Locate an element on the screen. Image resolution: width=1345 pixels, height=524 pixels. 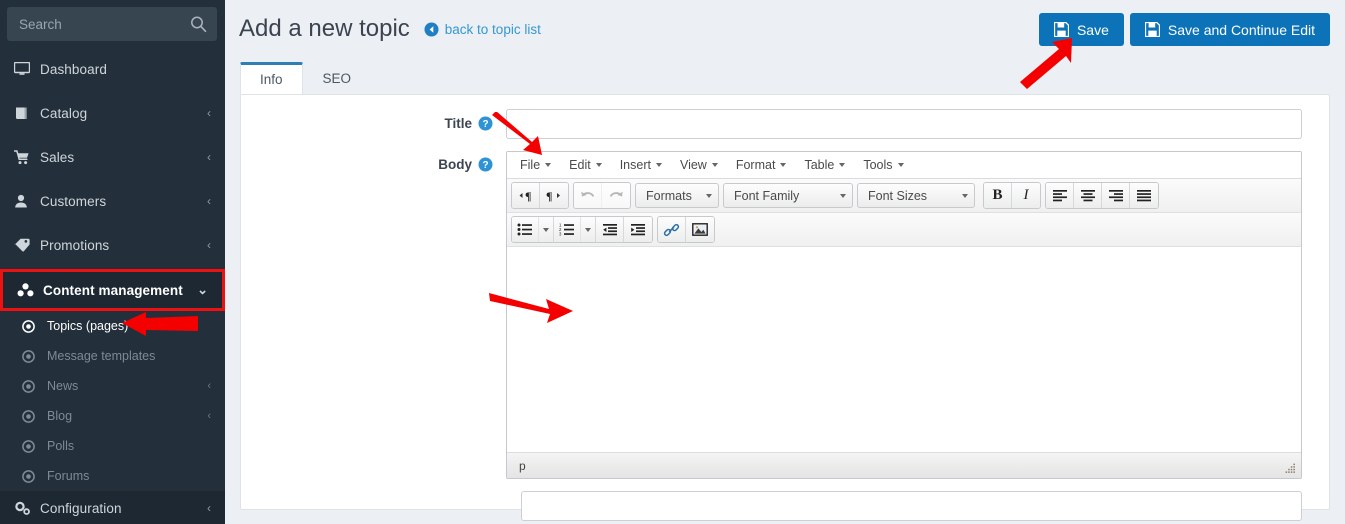
image-icon is located at coordinates (700, 229).